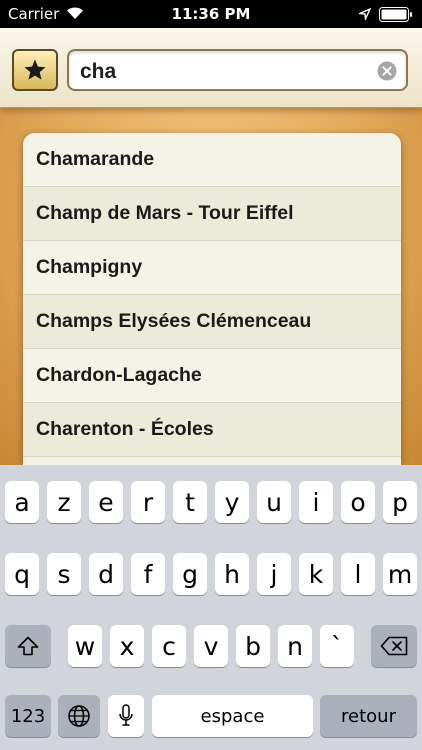 The width and height of the screenshot is (422, 750). I want to click on delete-key, so click(394, 646).